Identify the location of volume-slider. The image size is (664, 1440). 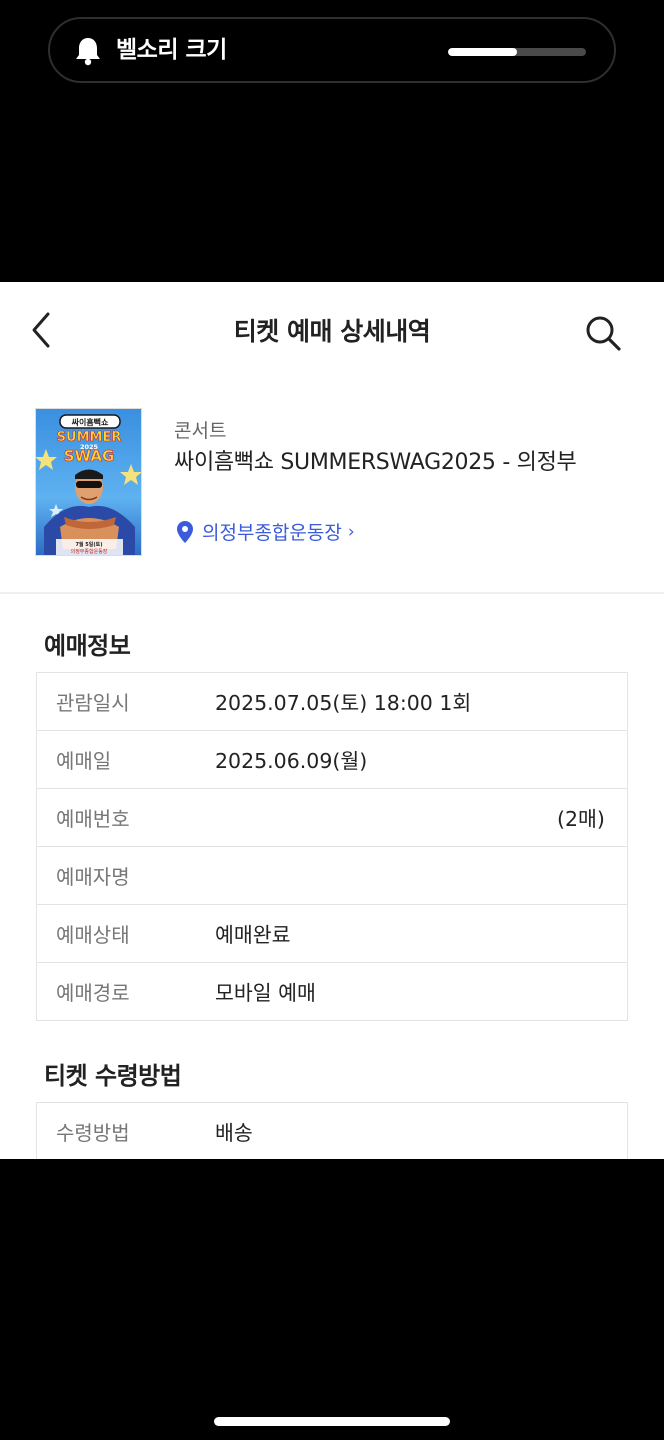
(517, 52).